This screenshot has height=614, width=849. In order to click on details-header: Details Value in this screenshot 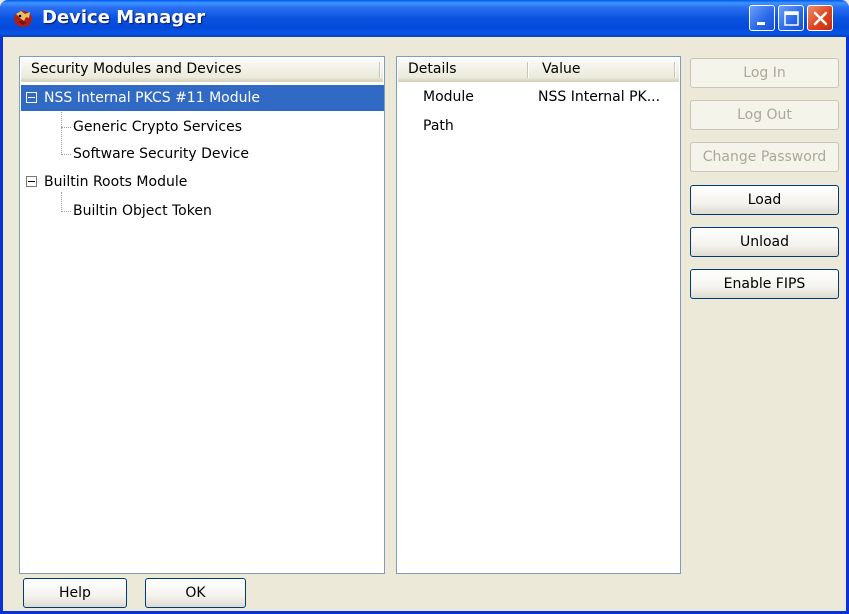, I will do `click(538, 70)`.